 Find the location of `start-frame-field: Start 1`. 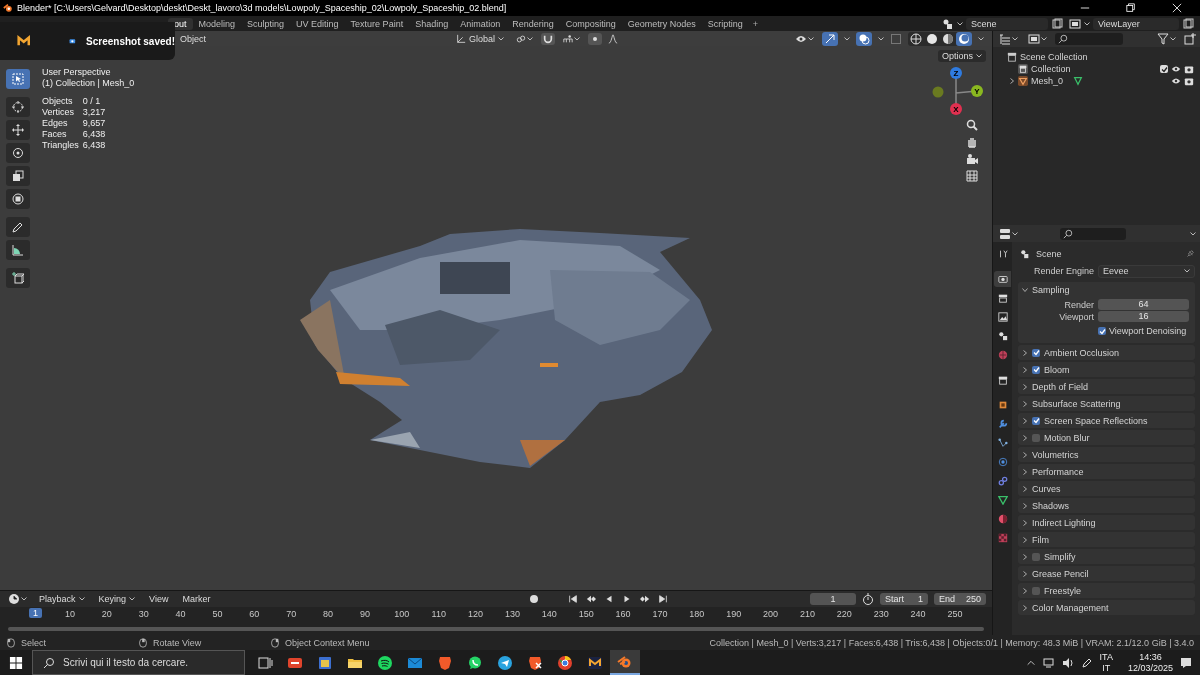

start-frame-field: Start 1 is located at coordinates (904, 599).